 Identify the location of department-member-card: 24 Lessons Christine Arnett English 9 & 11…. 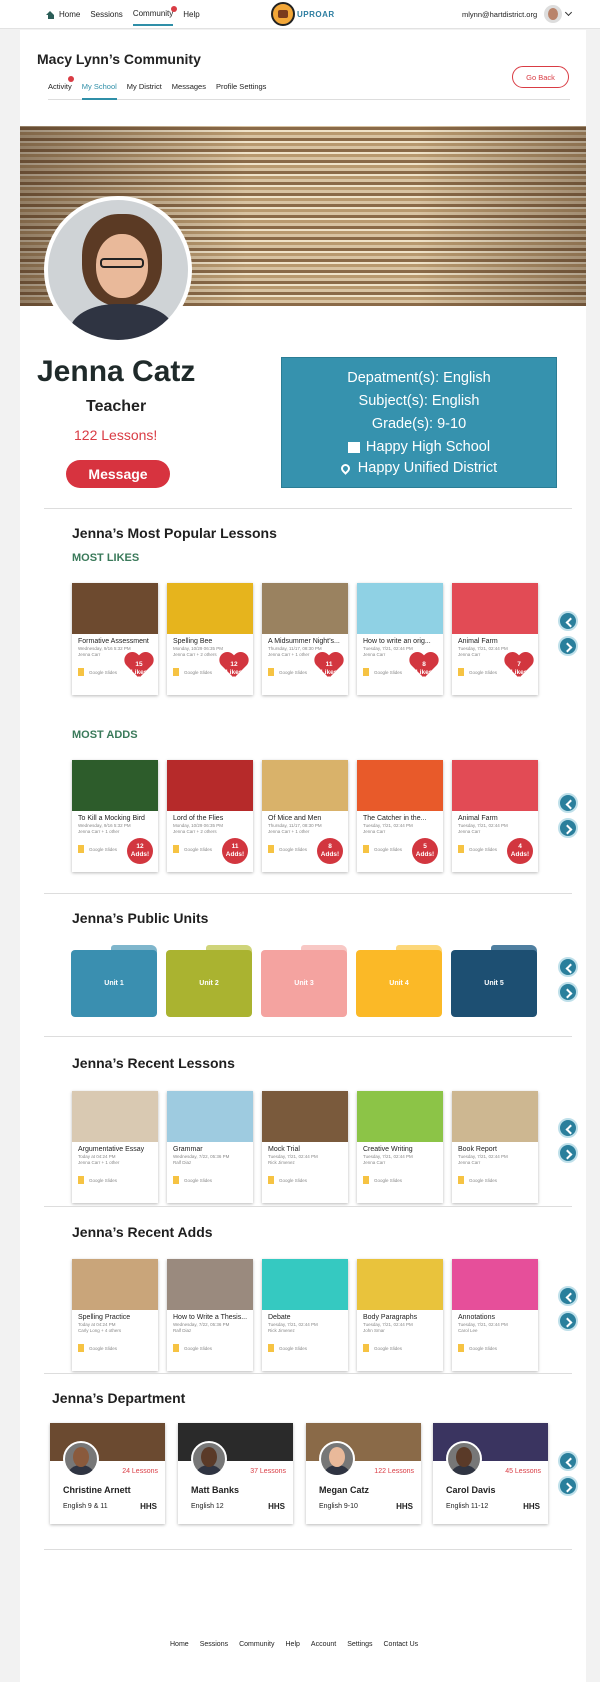
(107, 1473).